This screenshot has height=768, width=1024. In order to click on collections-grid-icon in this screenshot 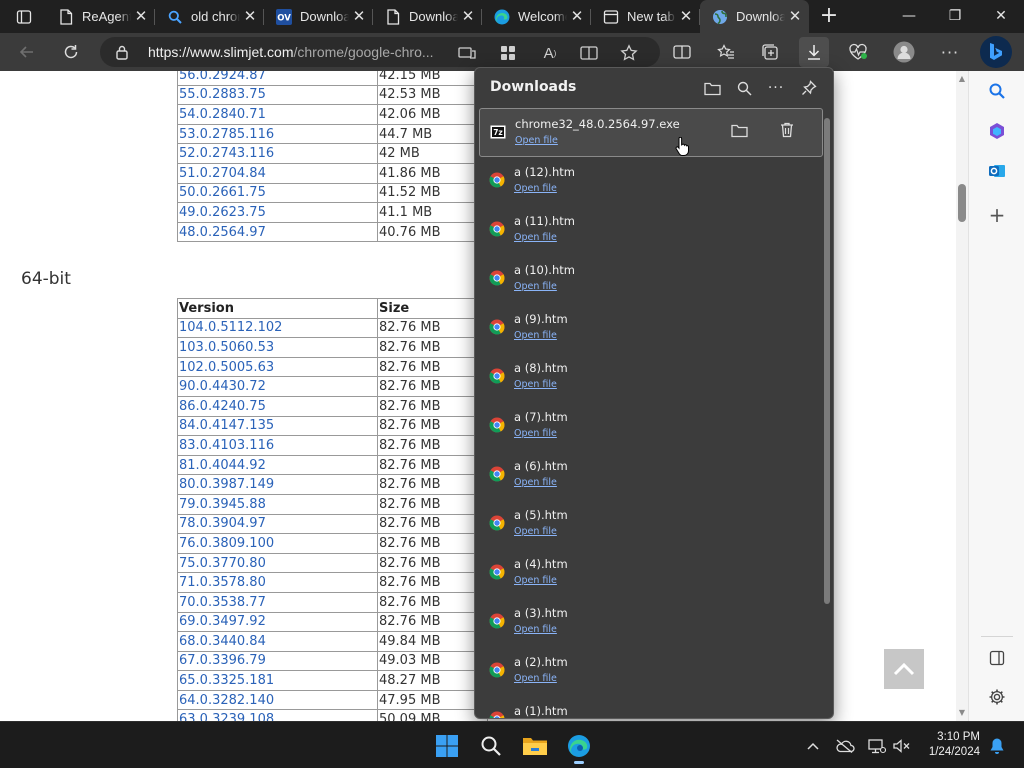, I will do `click(508, 53)`.